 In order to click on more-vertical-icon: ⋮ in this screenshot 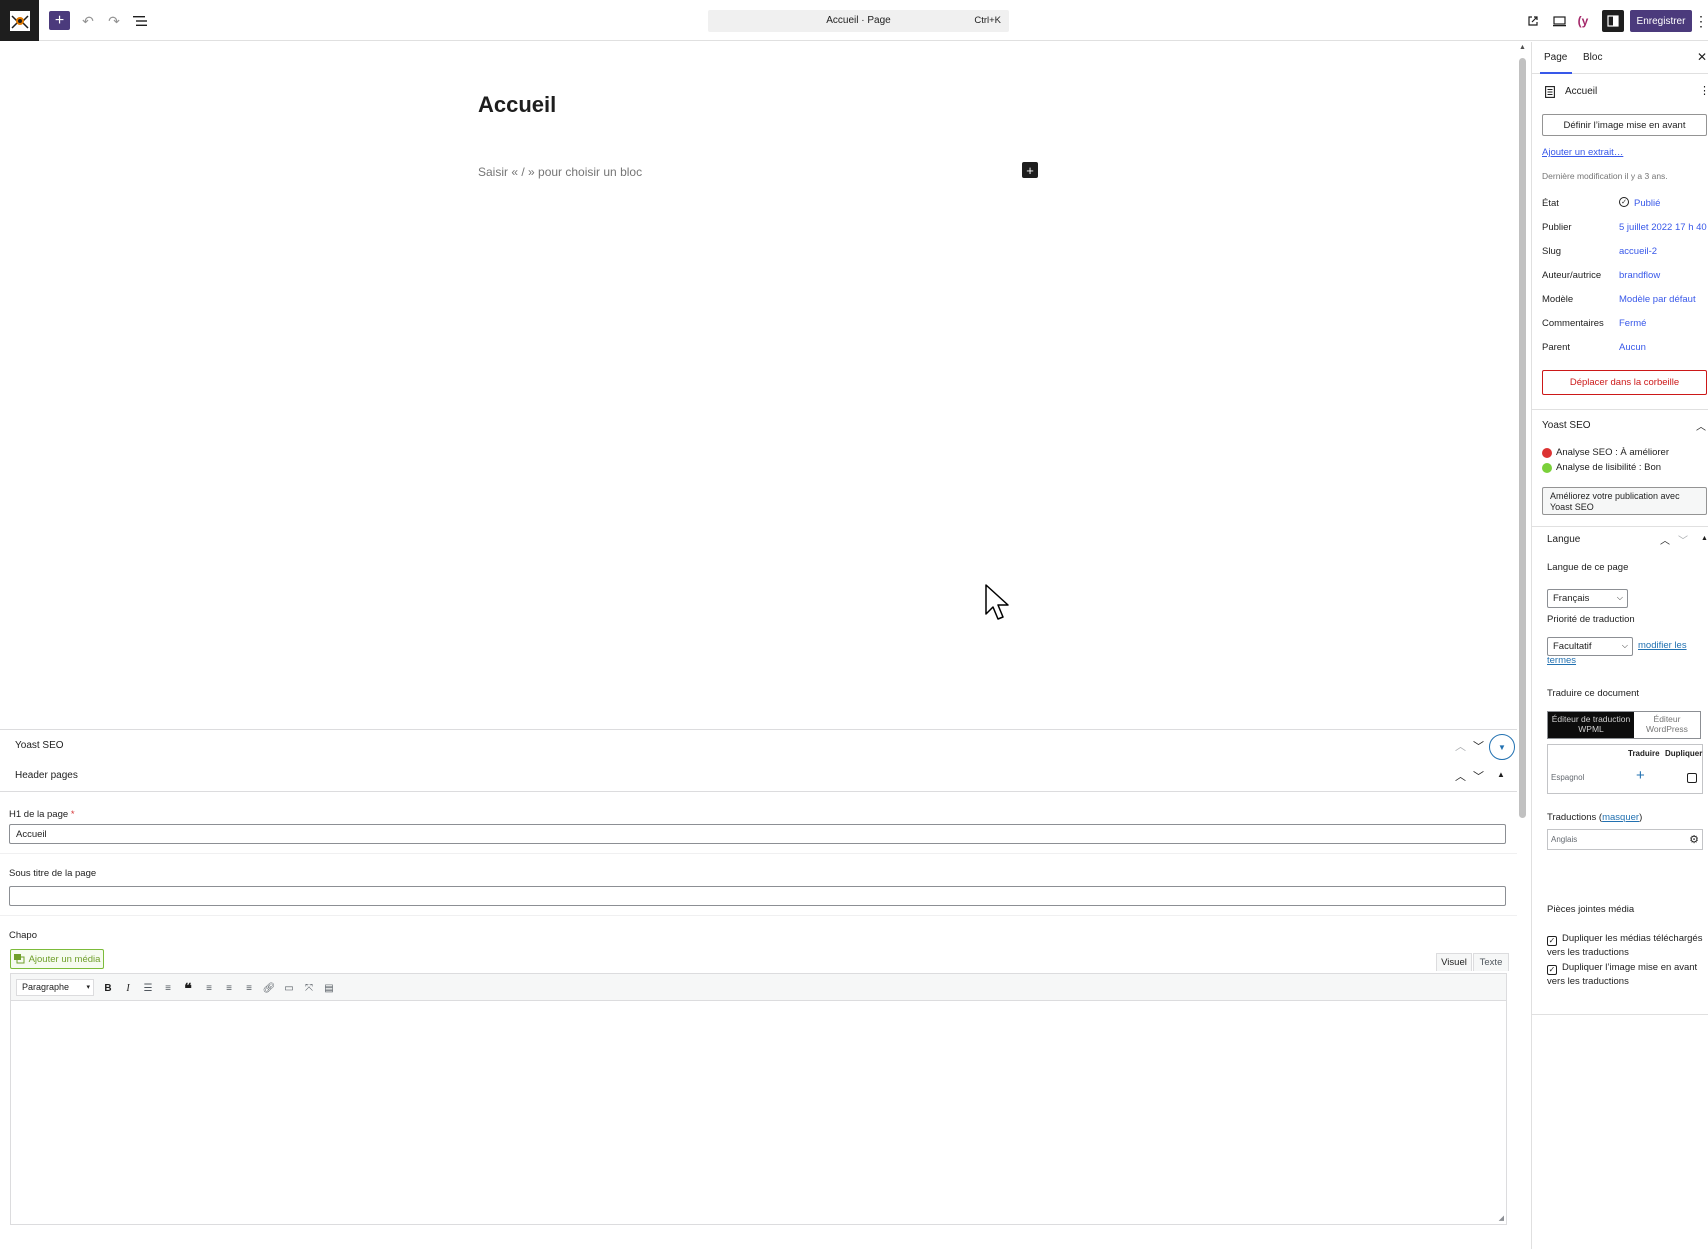, I will do `click(1703, 90)`.